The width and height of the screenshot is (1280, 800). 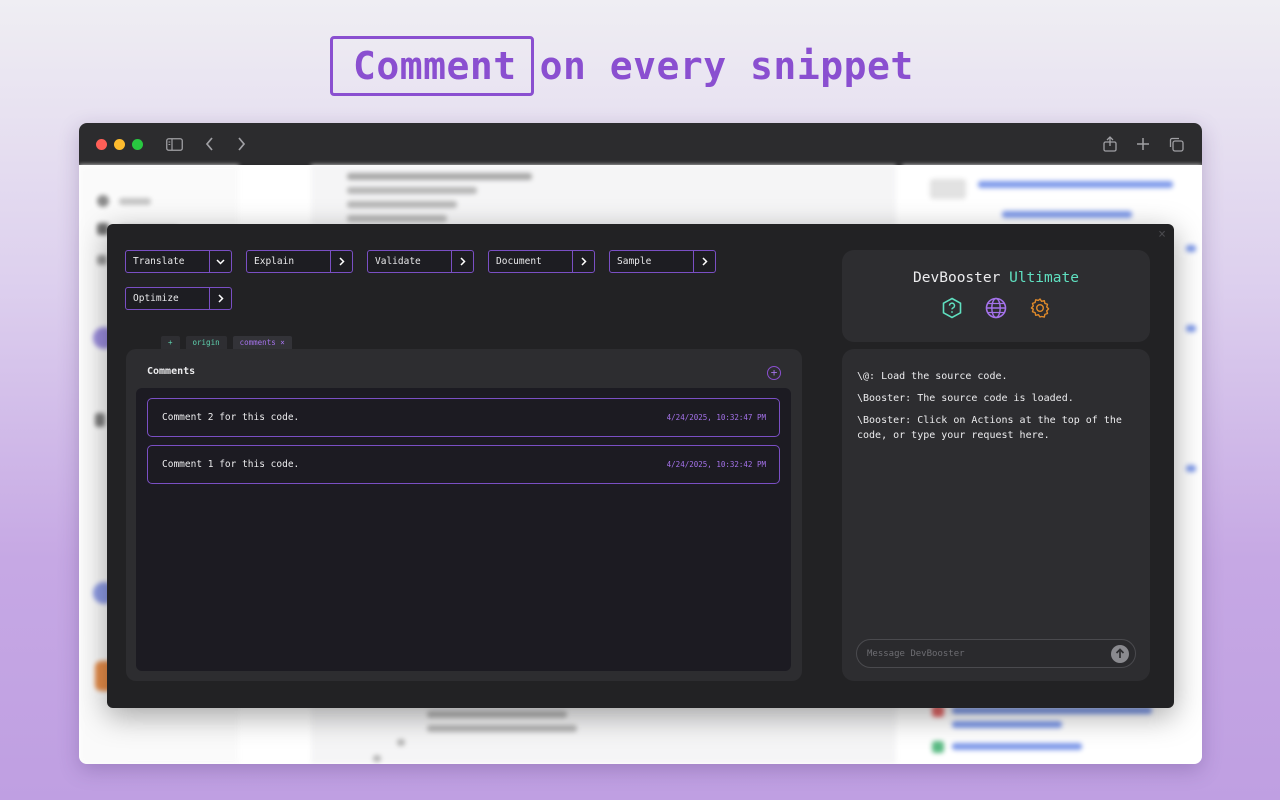 I want to click on brand-tier: Ultimate, so click(x=1044, y=278).